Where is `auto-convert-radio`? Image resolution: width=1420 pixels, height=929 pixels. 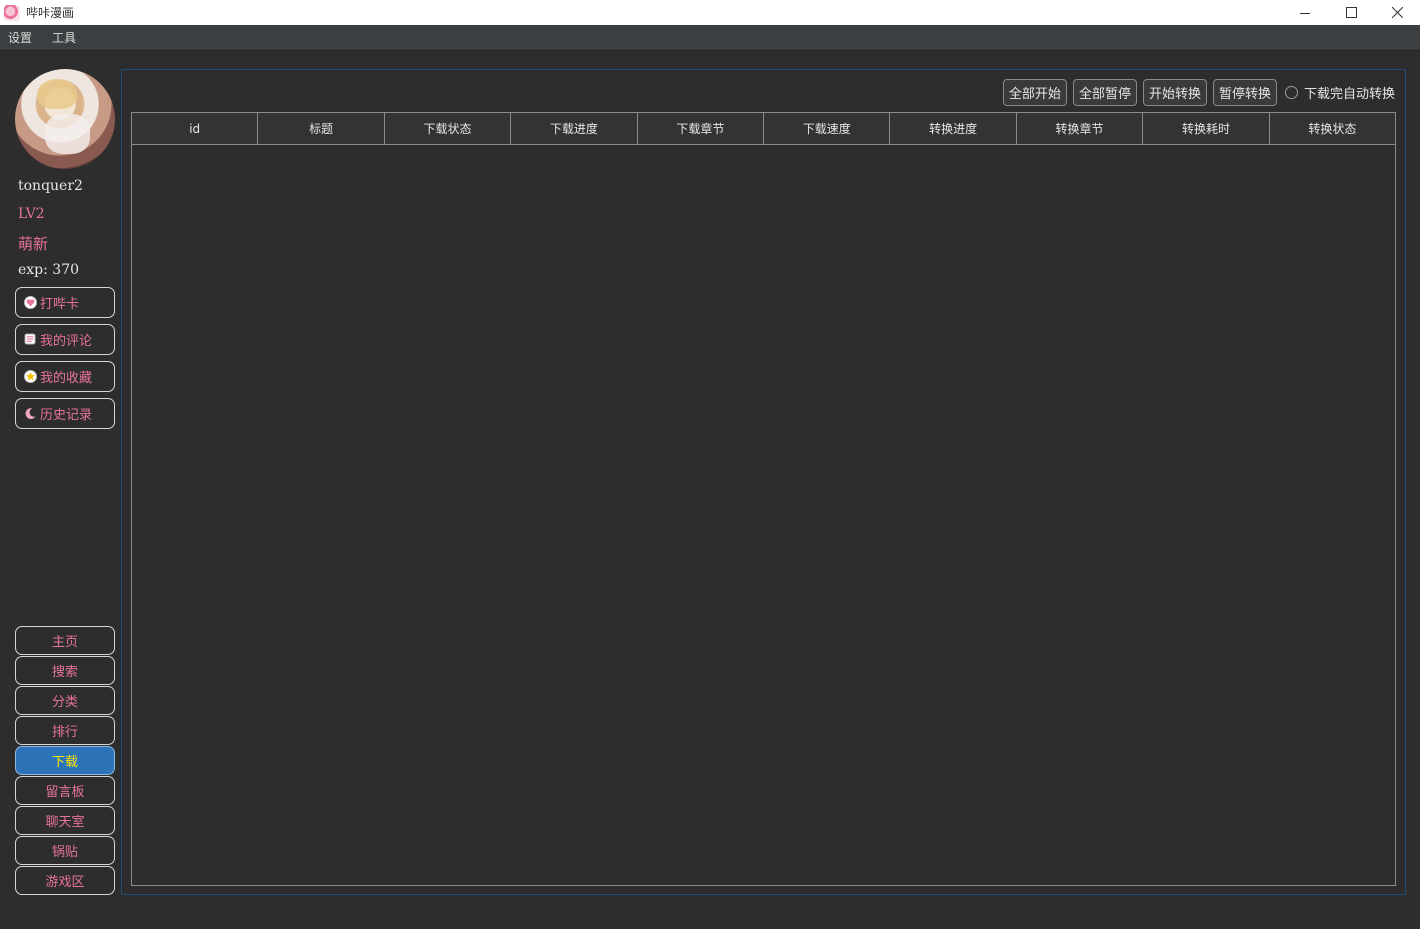
auto-convert-radio is located at coordinates (1291, 92).